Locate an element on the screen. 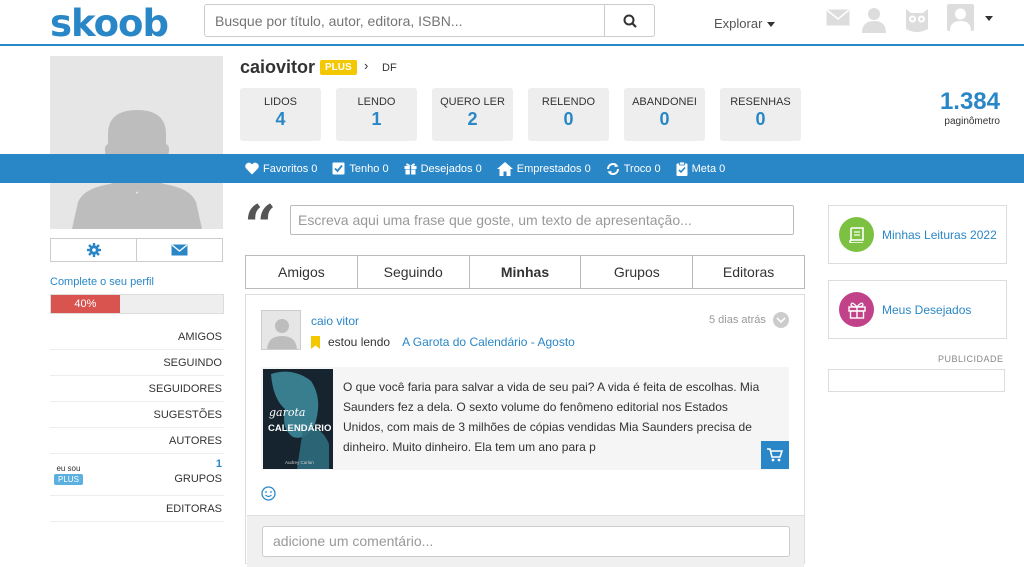  tab-grupos: Grupos is located at coordinates (636, 272).